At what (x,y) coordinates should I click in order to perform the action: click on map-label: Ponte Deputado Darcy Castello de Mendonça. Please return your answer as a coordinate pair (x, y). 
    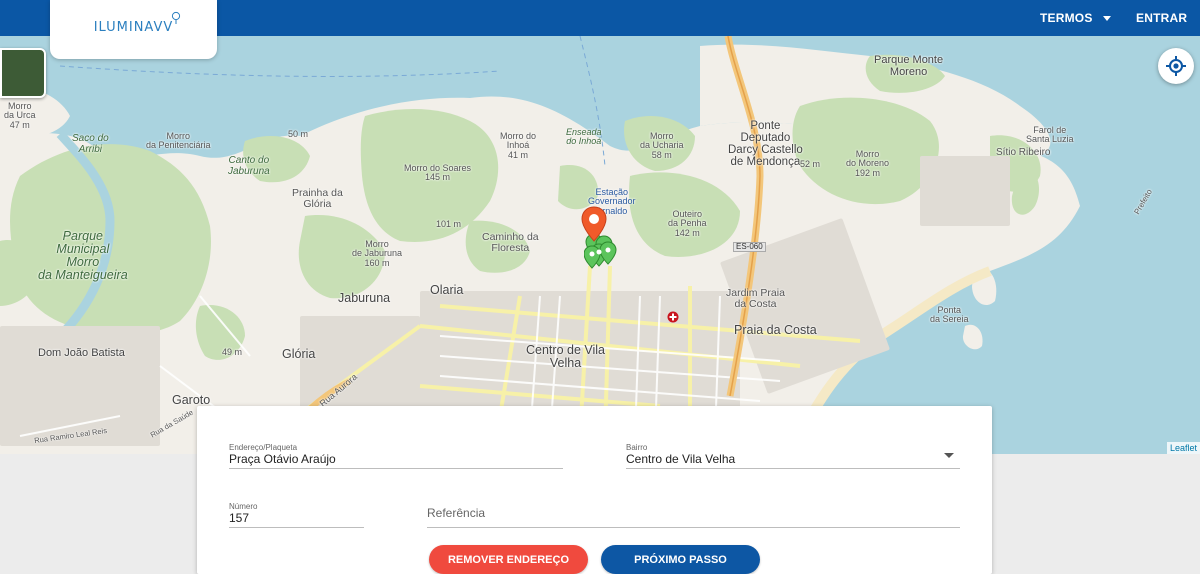
    Looking at the image, I should click on (765, 144).